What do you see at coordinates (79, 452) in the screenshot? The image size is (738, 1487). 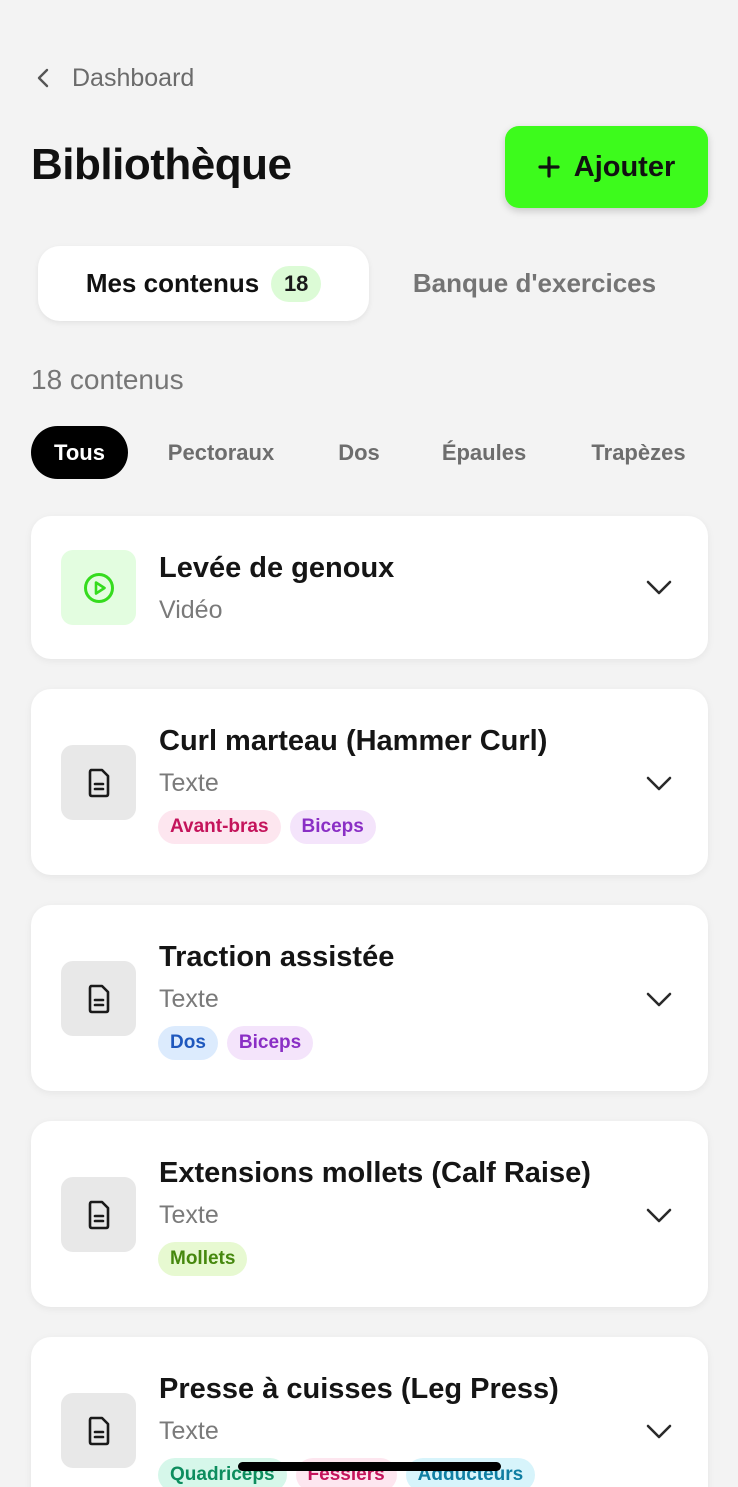 I see `filter-chip-all: Tous` at bounding box center [79, 452].